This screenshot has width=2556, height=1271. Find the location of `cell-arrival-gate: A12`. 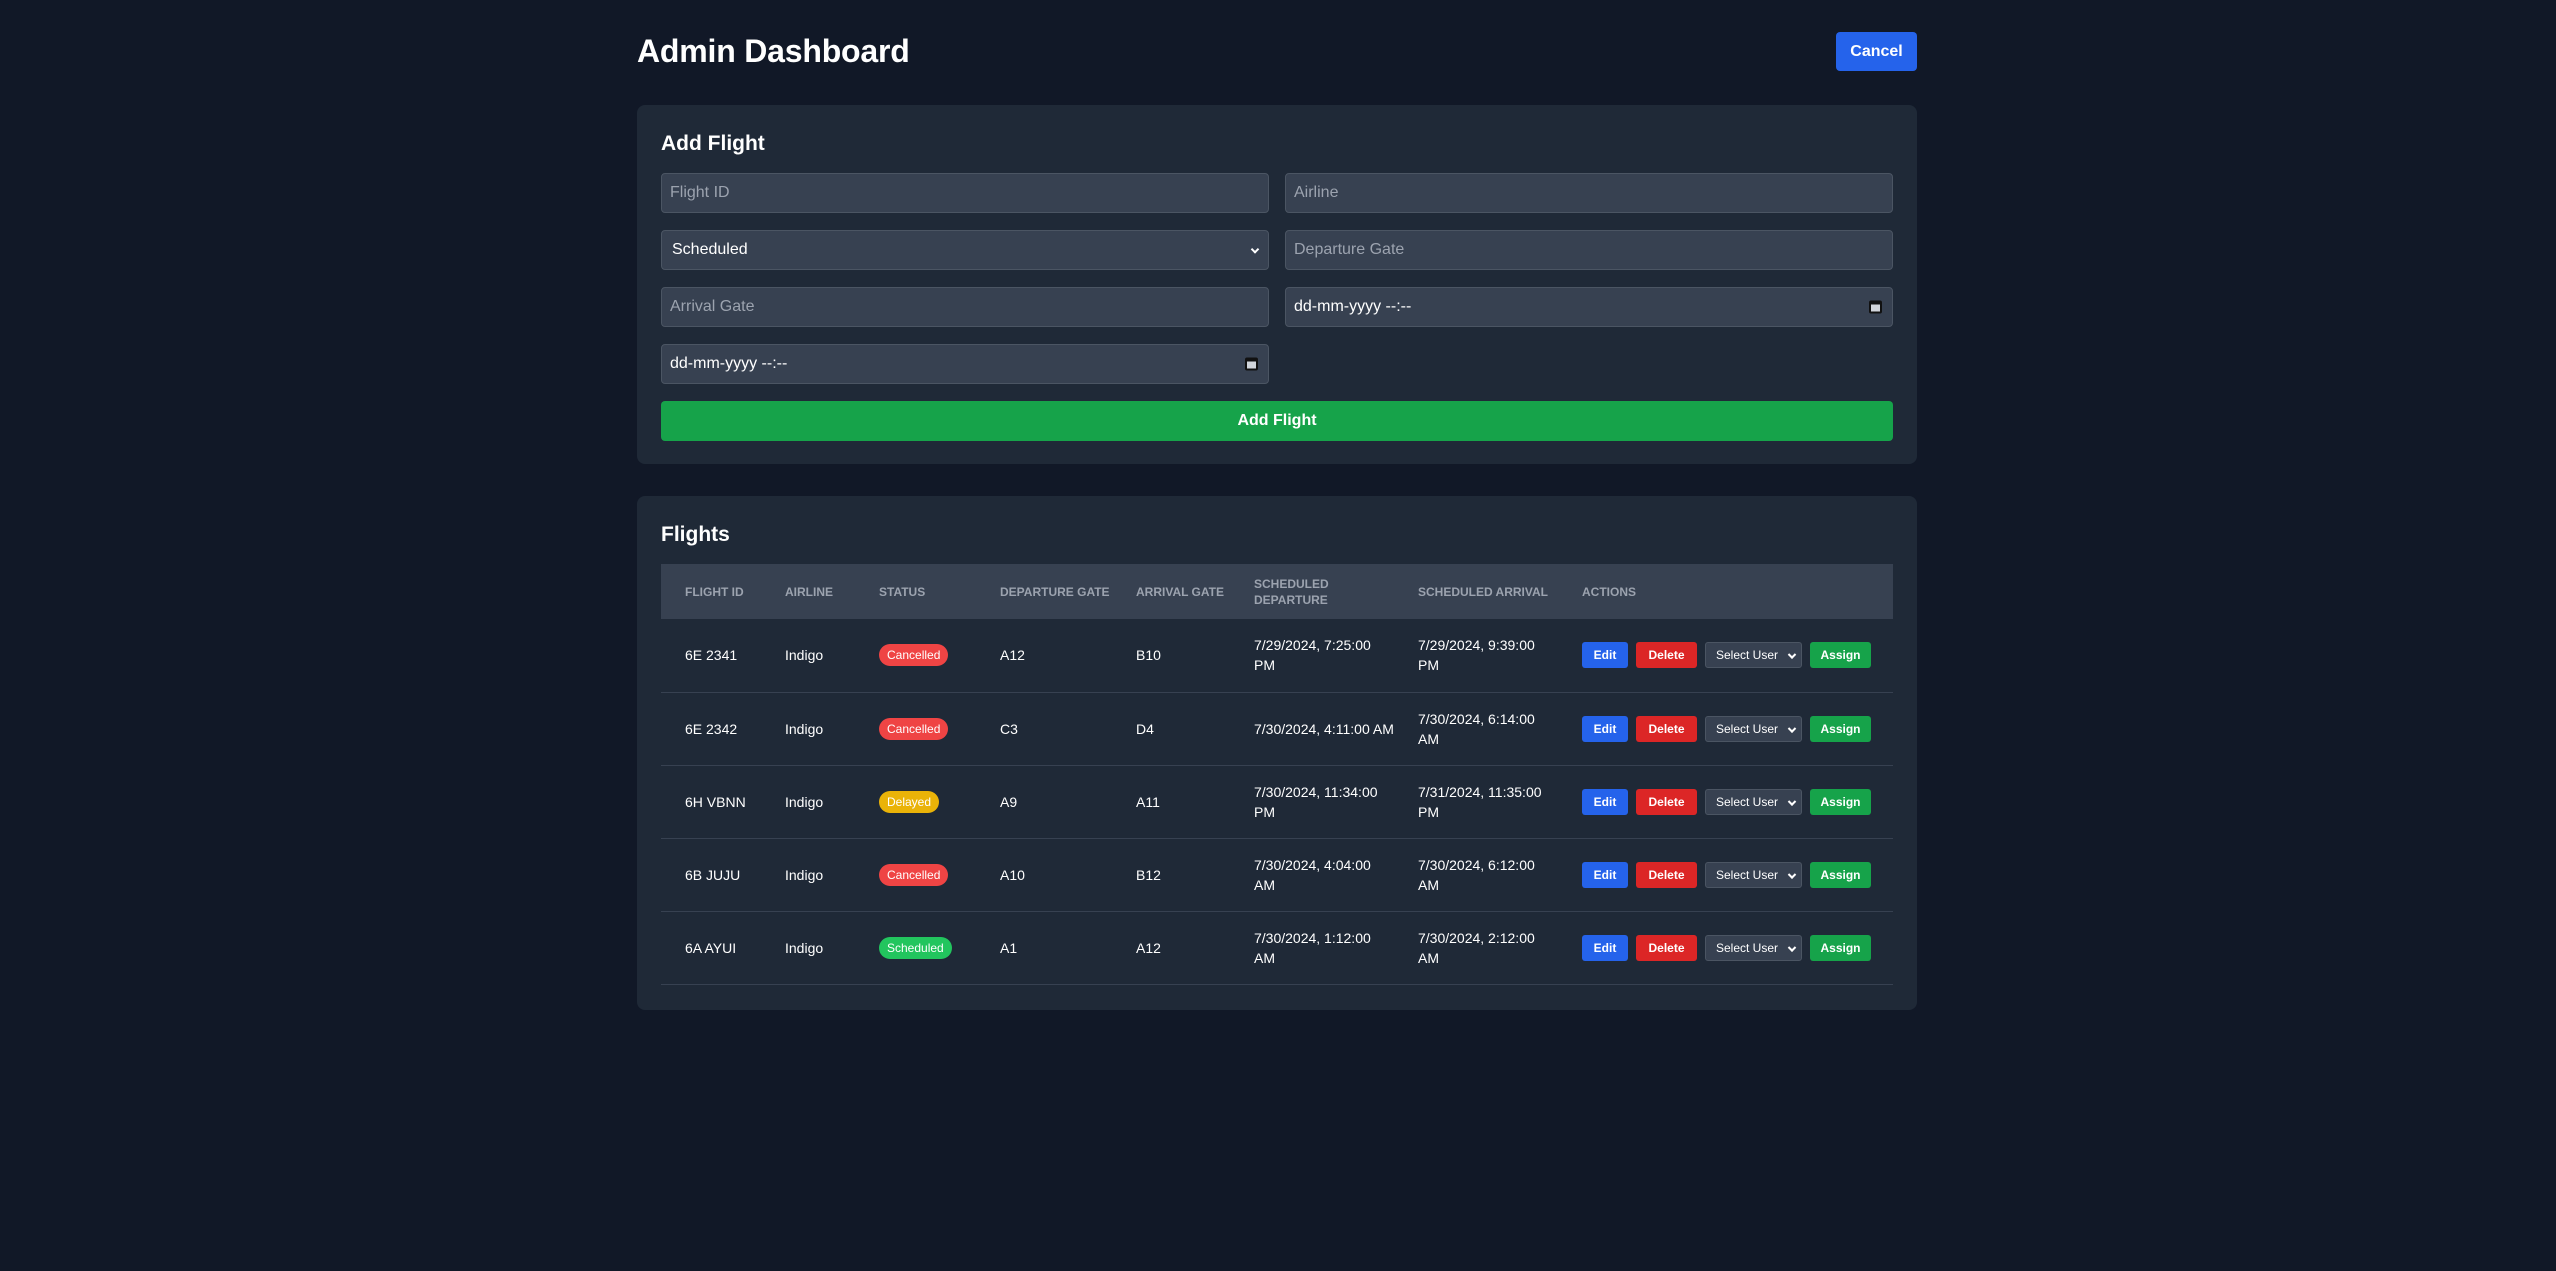

cell-arrival-gate: A12 is located at coordinates (1148, 947).